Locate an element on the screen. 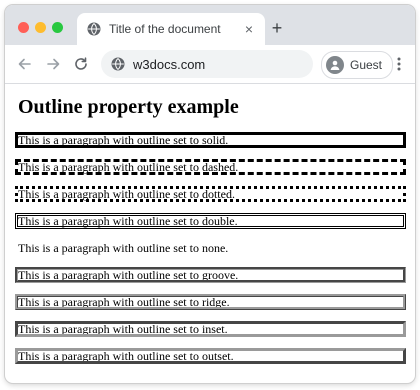  address-bar: w3docs.com is located at coordinates (207, 64).